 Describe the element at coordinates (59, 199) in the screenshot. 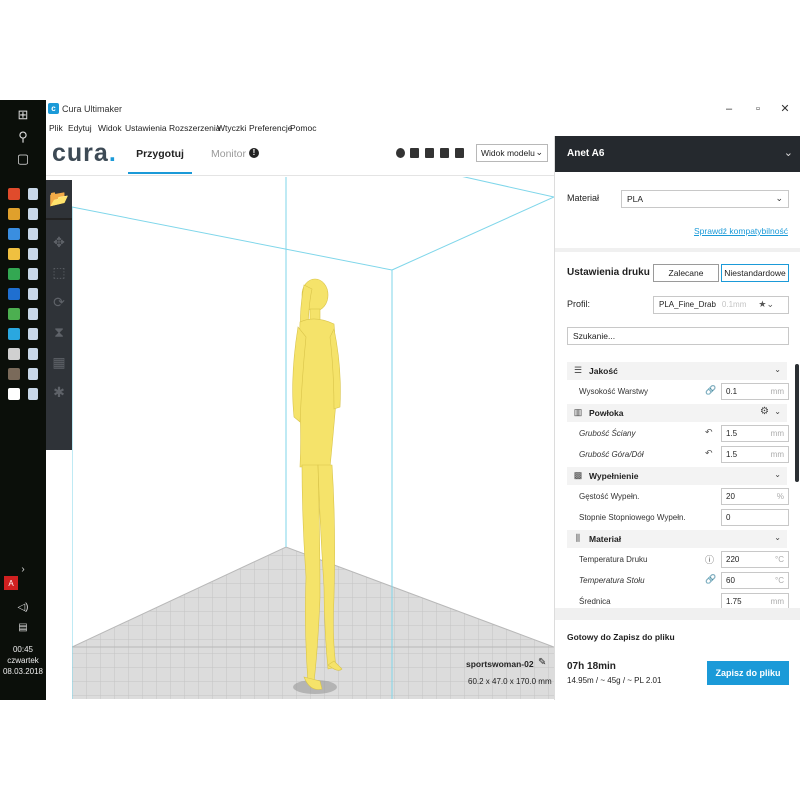

I see `open-file-icon: 📂` at that location.